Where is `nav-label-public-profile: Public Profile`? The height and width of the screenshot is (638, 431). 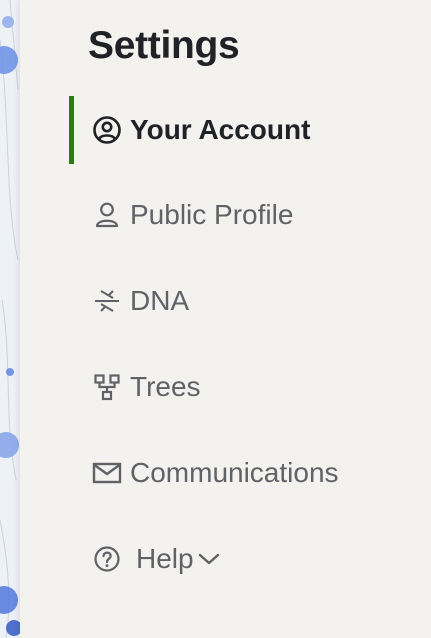 nav-label-public-profile: Public Profile is located at coordinates (212, 214).